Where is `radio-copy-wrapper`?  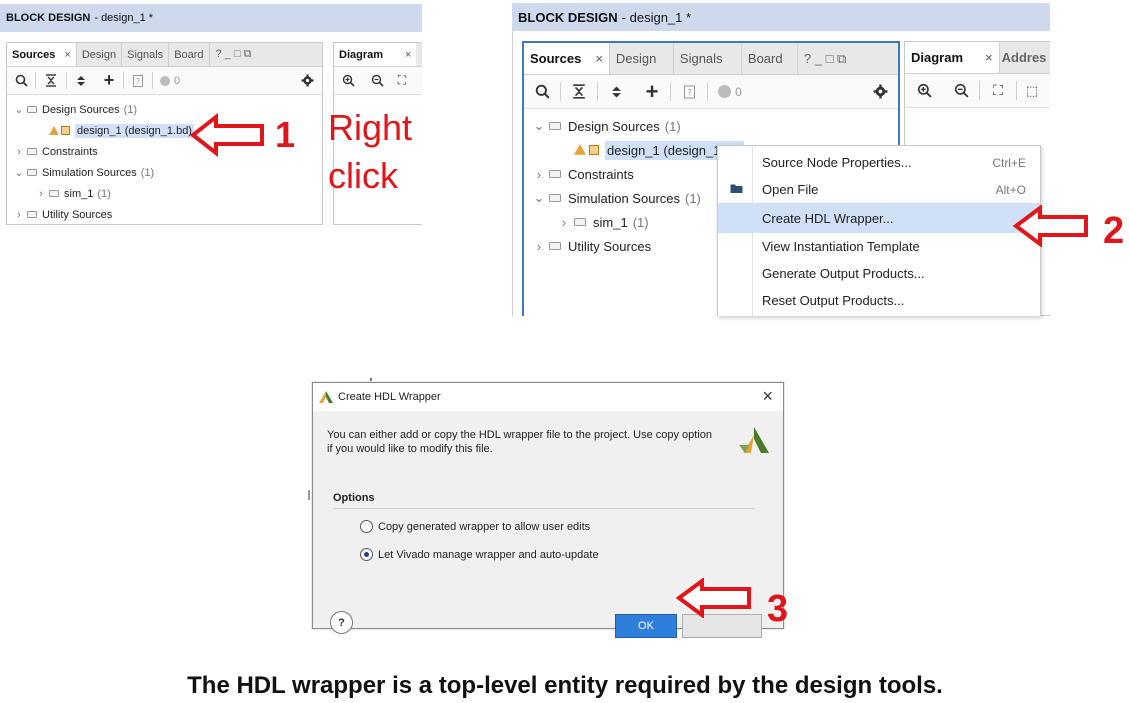 radio-copy-wrapper is located at coordinates (366, 526).